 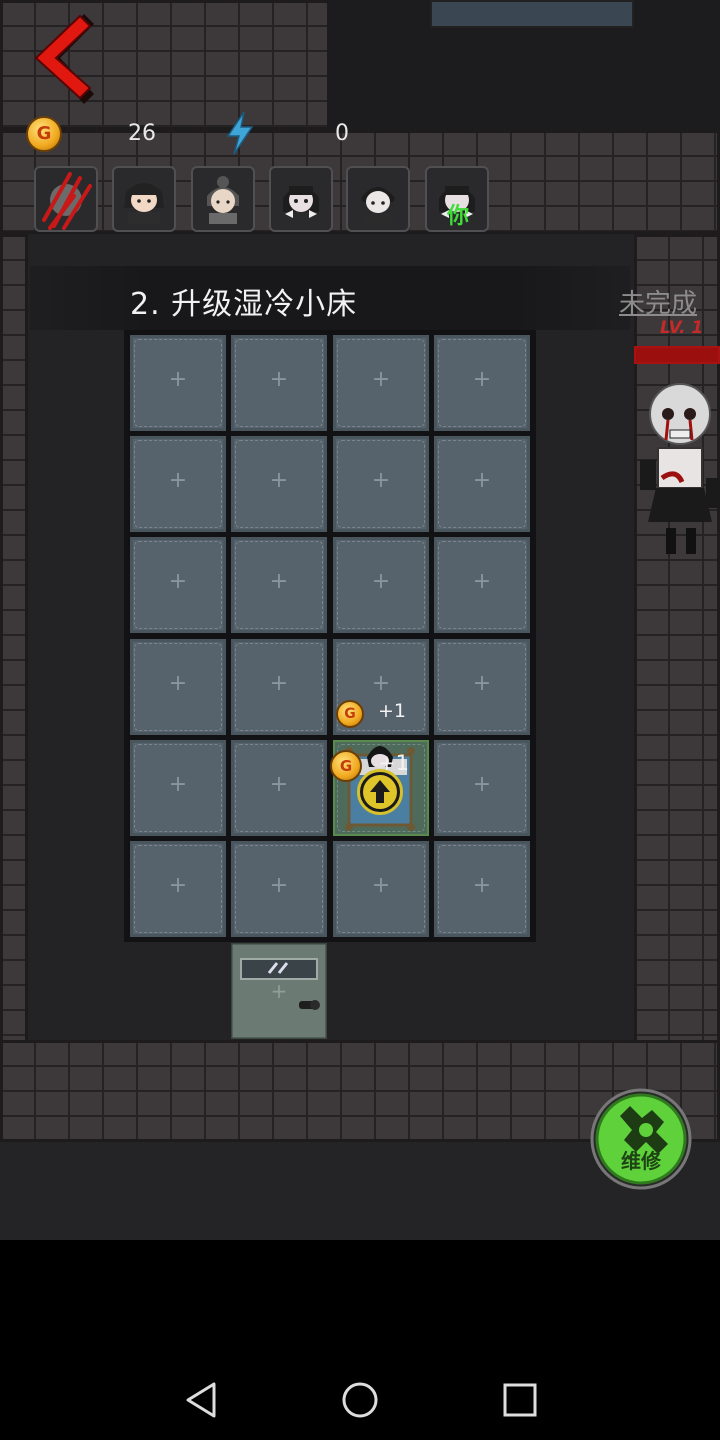 I want to click on task-status-link: 未完成, so click(x=658, y=301).